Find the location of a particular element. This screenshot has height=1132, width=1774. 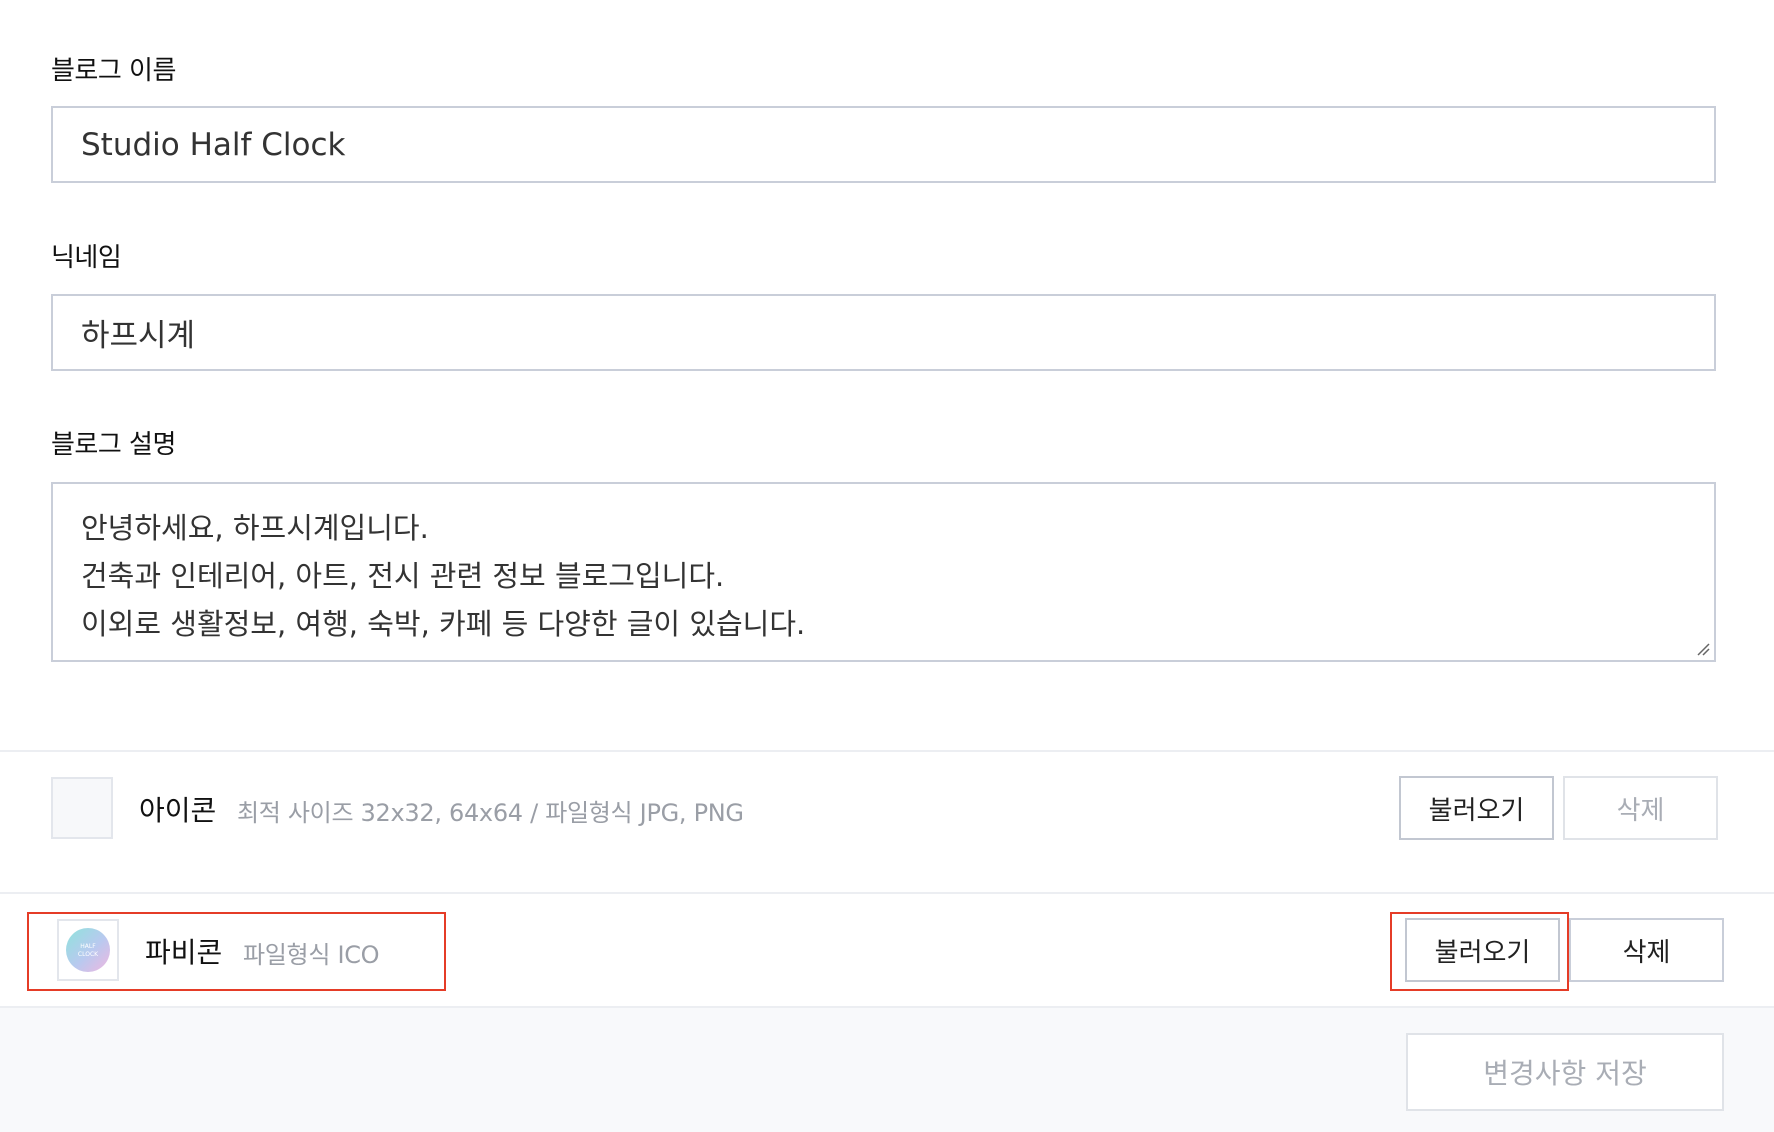

description-line: 건축과 인테리어, 아트, 전시 관련 정보 블로그입니다. is located at coordinates (403, 576).